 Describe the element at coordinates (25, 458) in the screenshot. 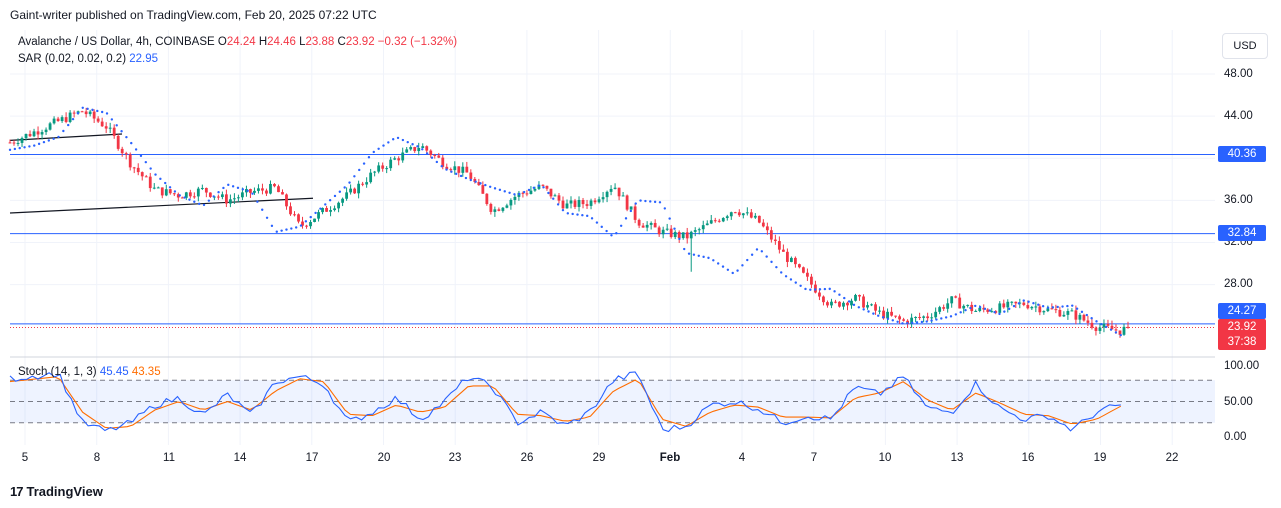

I see `x-tick: 5` at that location.